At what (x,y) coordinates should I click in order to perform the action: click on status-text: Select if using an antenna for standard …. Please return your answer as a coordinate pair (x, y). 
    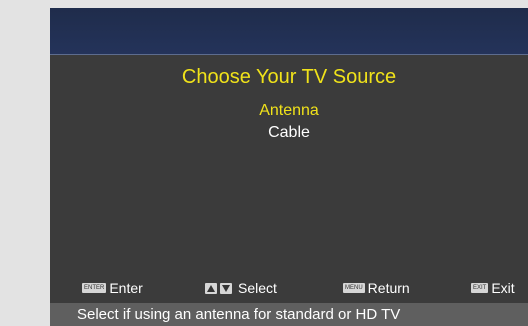
    Looking at the image, I should click on (239, 314).